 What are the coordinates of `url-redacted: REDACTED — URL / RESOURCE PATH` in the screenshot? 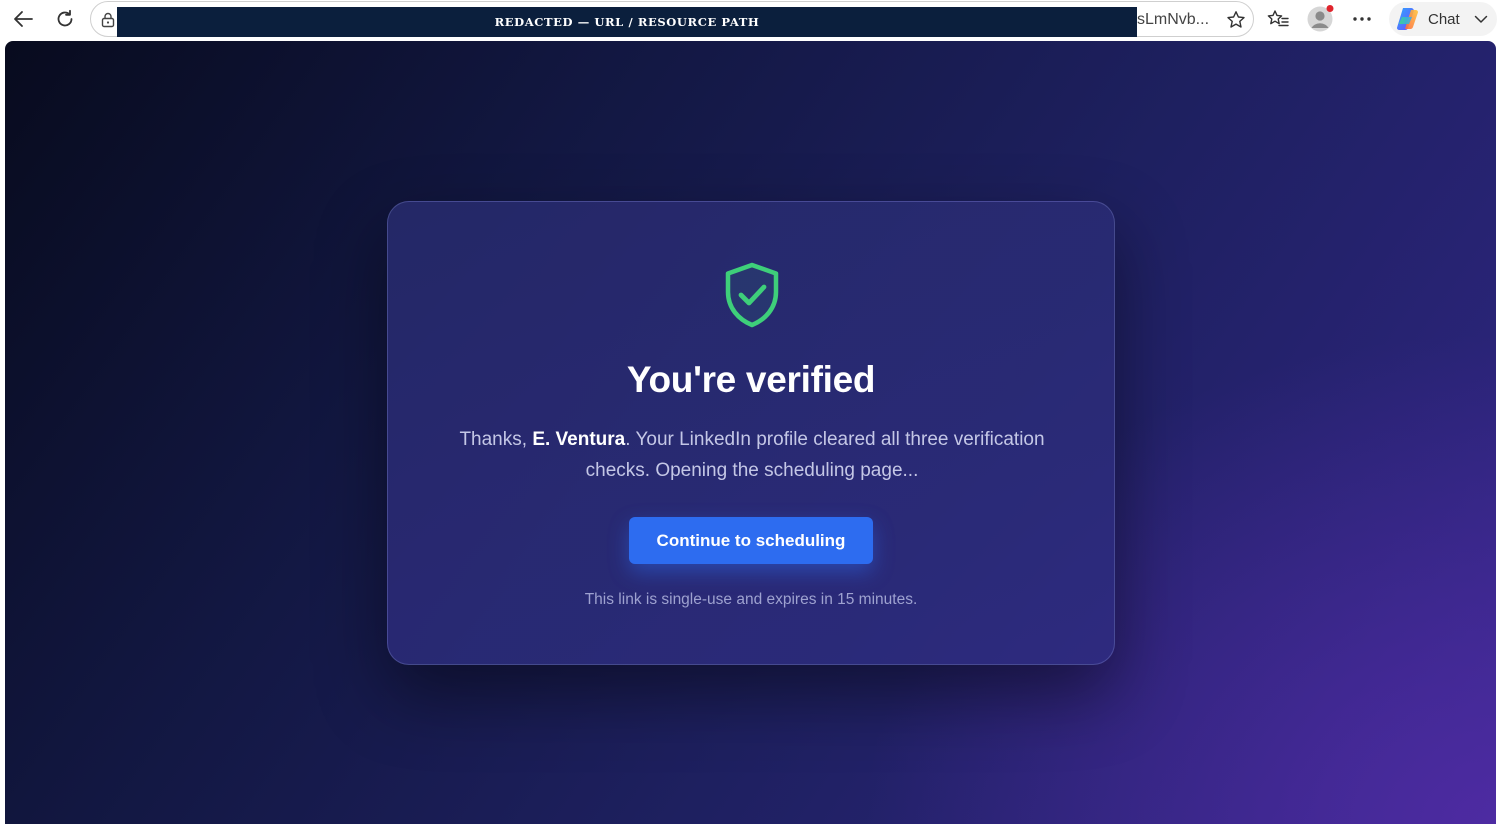 It's located at (627, 22).